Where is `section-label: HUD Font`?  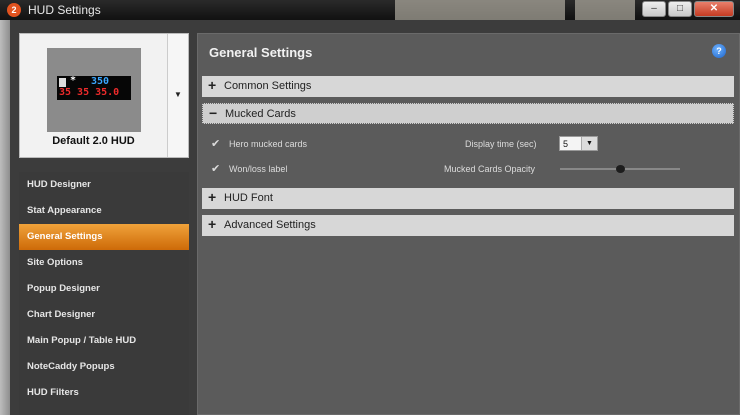
section-label: HUD Font is located at coordinates (248, 198).